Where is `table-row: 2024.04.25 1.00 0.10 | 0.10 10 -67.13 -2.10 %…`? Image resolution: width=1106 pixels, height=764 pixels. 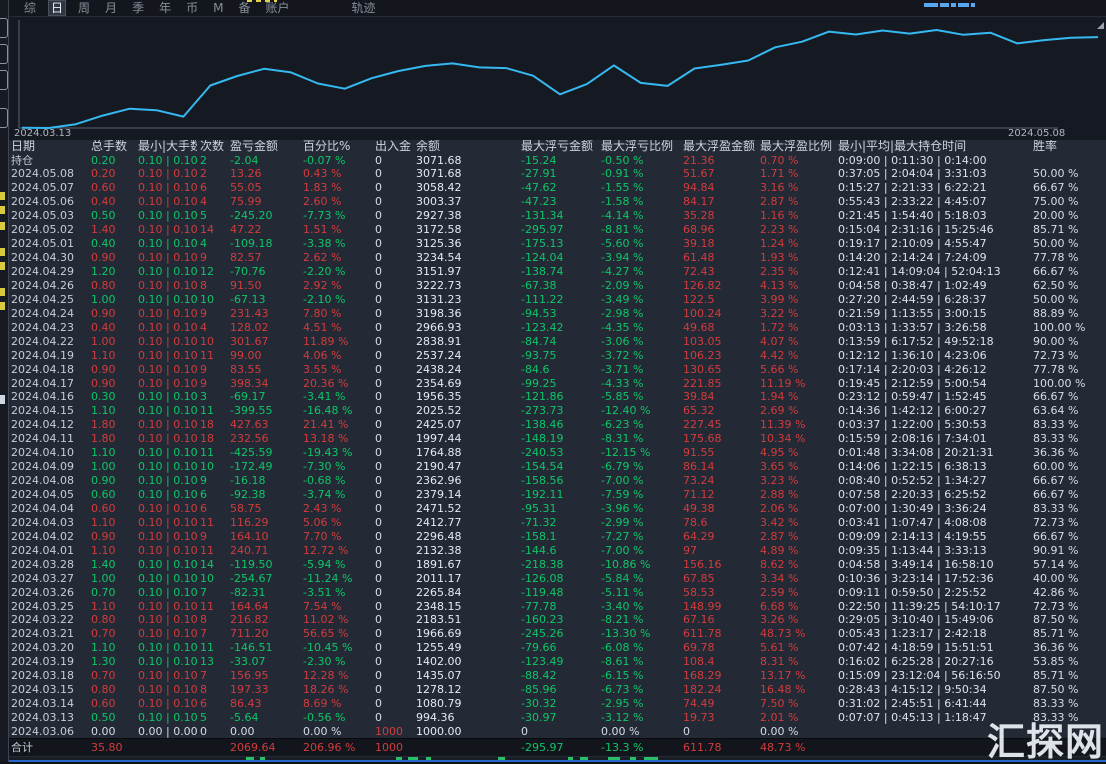 table-row: 2024.04.25 1.00 0.10 | 0.10 10 -67.13 -2.10 %… is located at coordinates (557, 299).